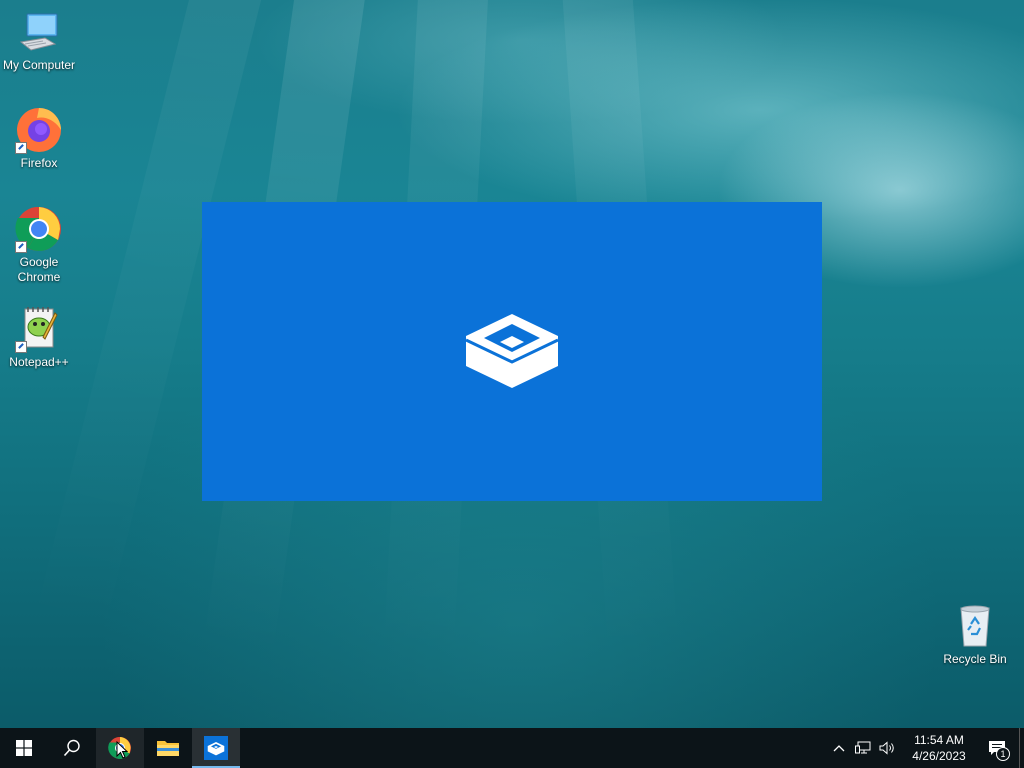  I want to click on clock-date: 4/26/2023, so click(939, 756).